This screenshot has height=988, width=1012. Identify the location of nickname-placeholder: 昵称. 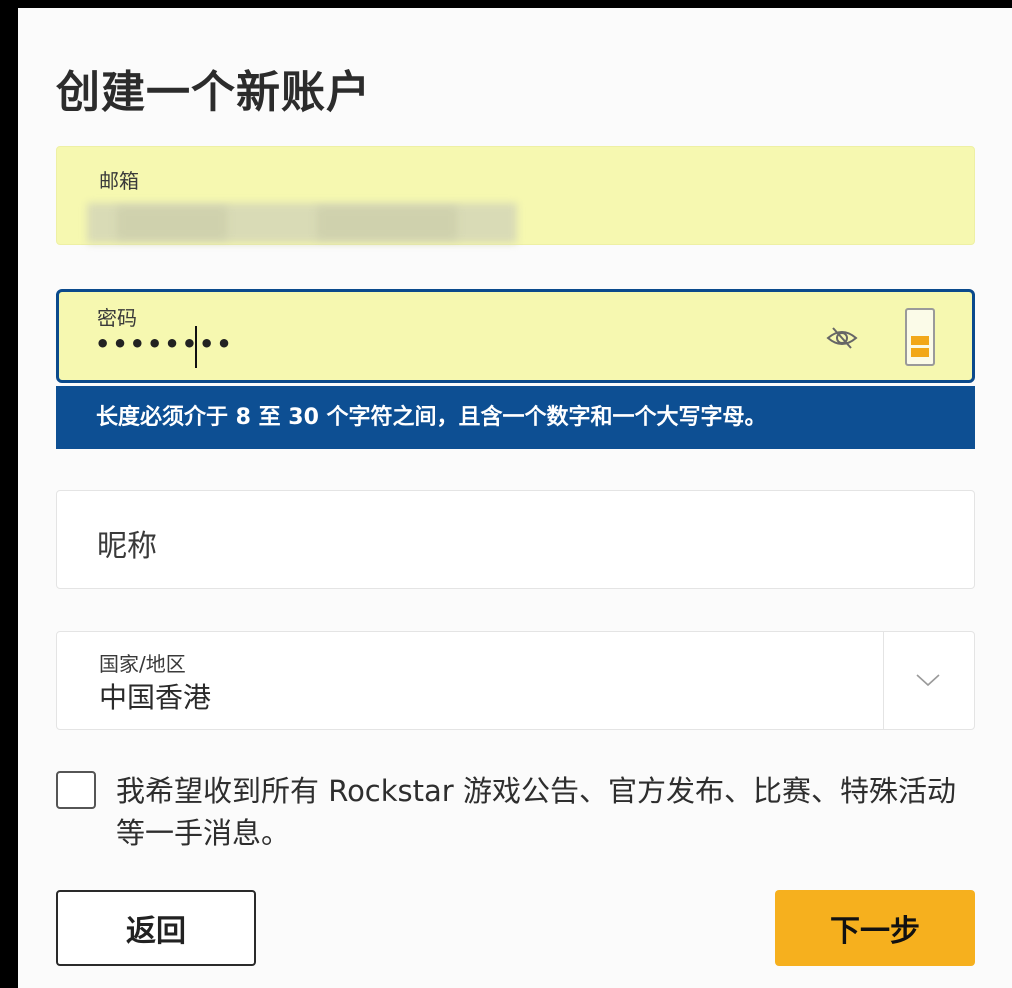
(127, 546).